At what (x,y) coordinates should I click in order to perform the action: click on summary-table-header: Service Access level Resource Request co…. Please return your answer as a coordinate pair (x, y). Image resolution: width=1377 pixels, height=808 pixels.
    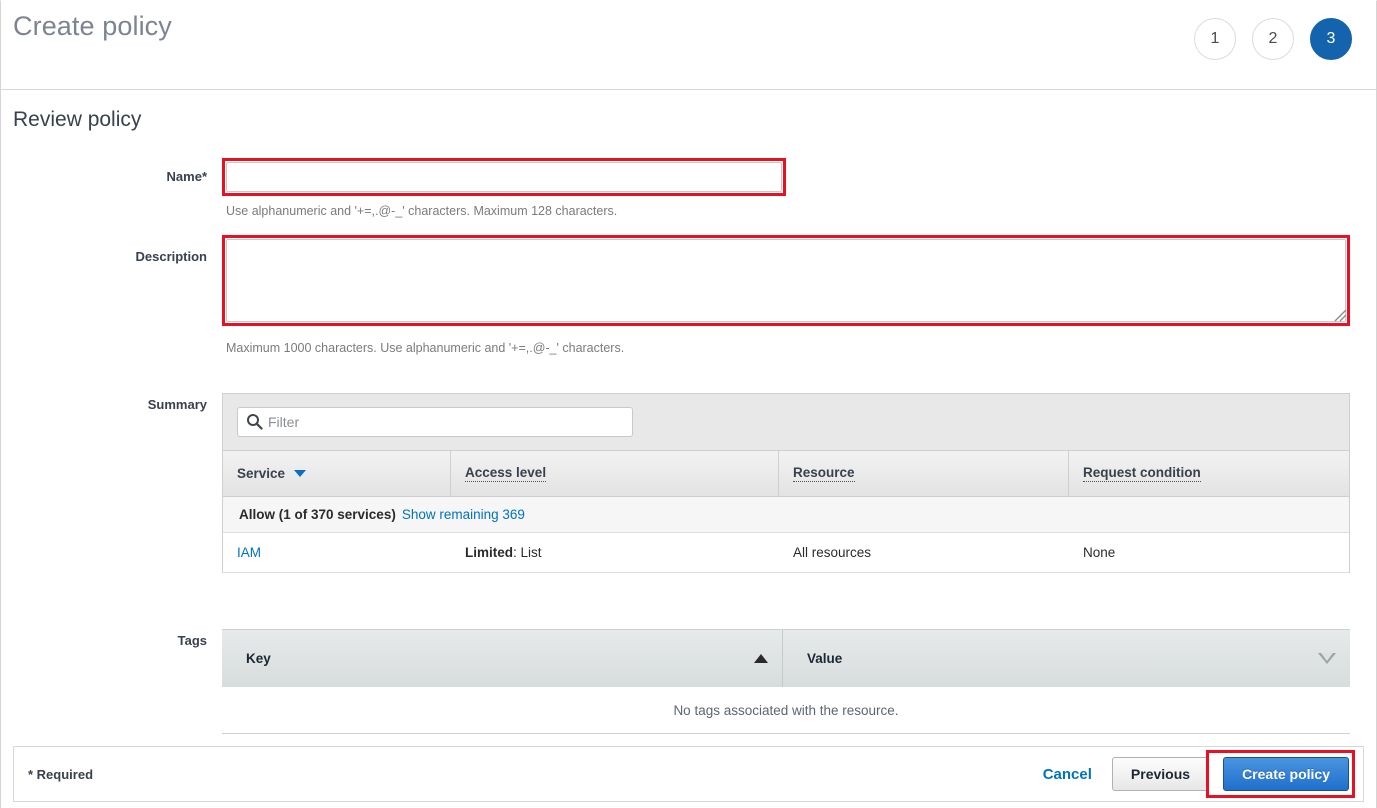
    Looking at the image, I should click on (786, 474).